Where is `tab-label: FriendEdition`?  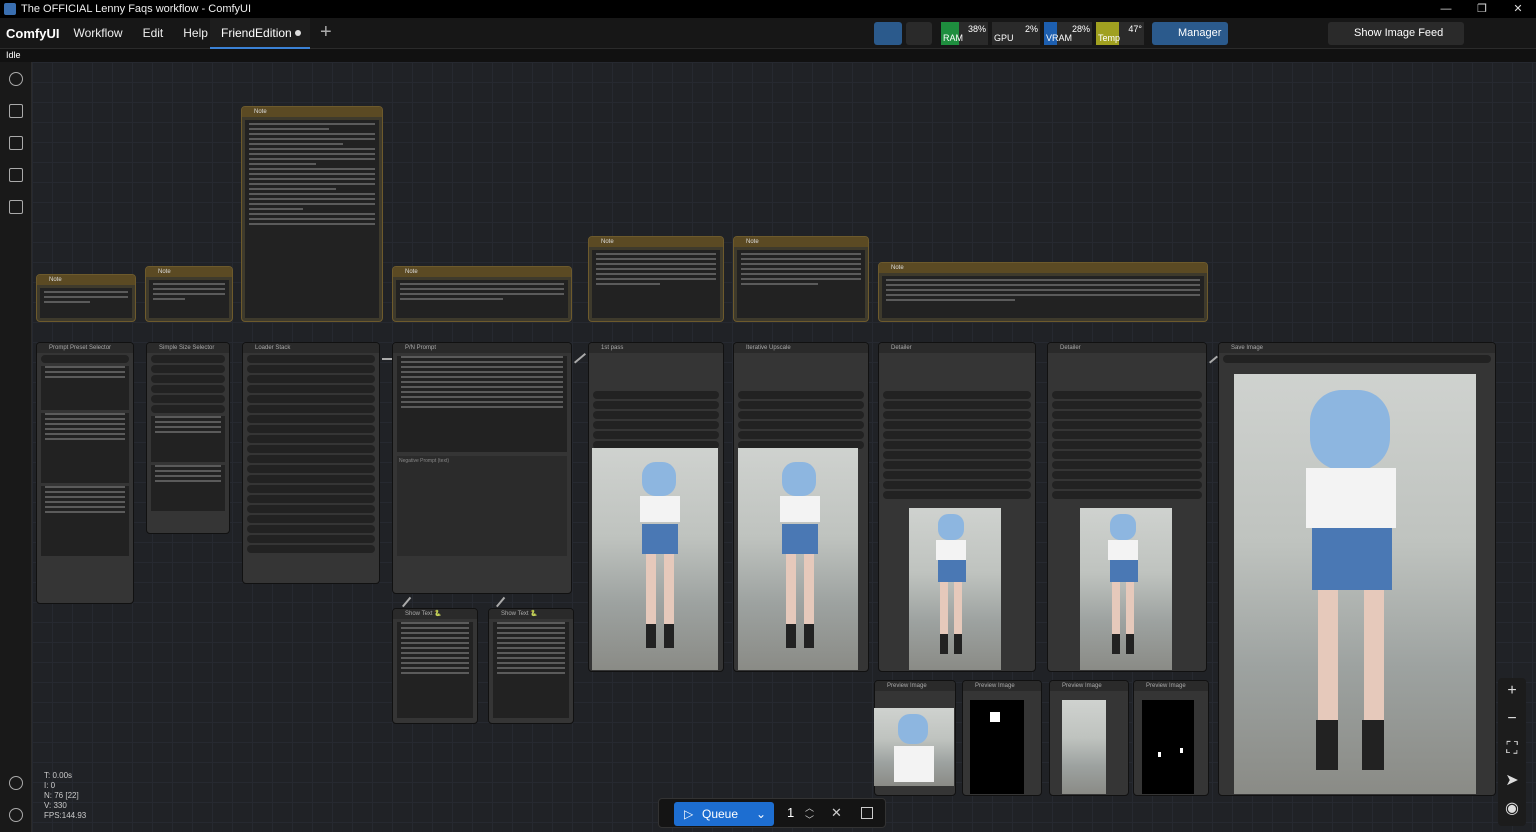
tab-label: FriendEdition is located at coordinates (256, 32).